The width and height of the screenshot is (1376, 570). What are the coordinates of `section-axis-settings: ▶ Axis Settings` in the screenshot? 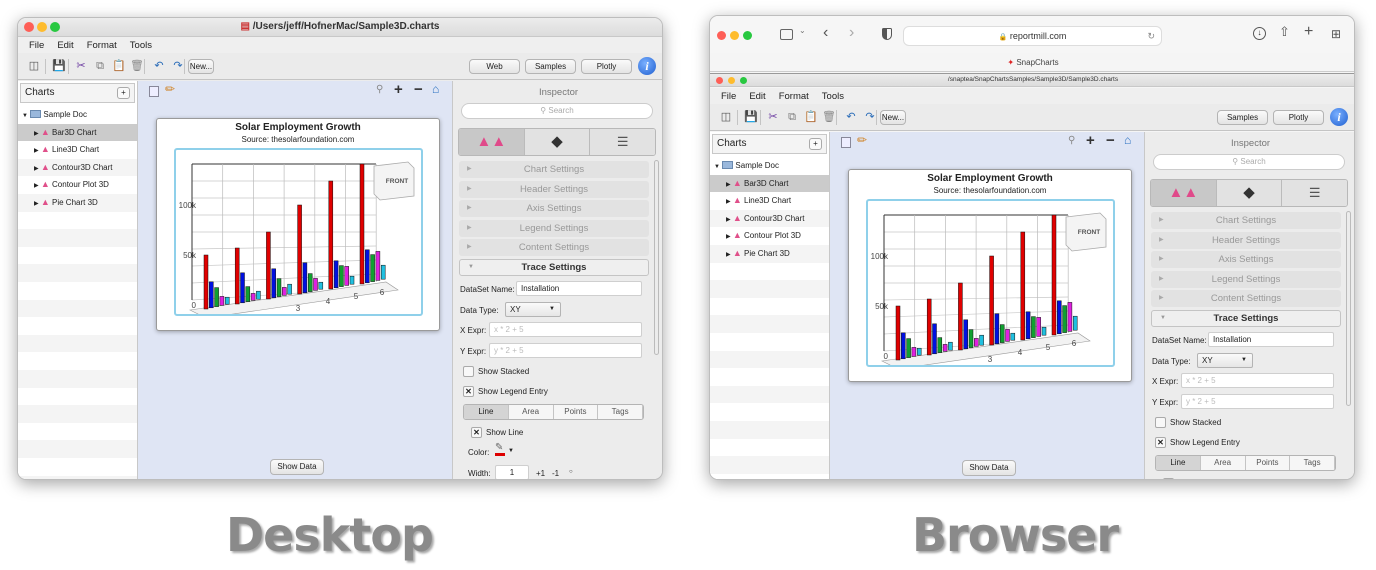 It's located at (1246, 260).